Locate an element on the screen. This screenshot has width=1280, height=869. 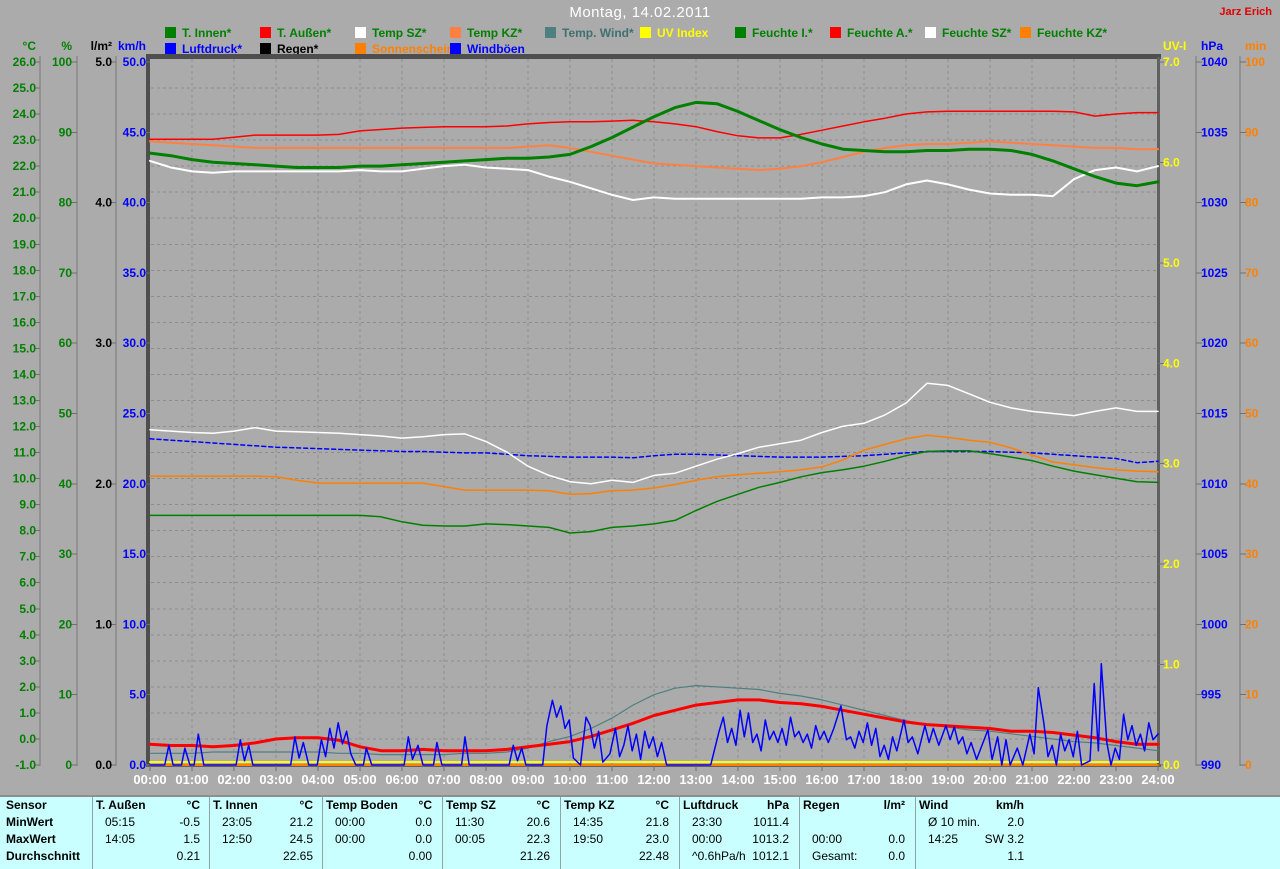
x-axis-label: 03:00 is located at coordinates (275, 779).